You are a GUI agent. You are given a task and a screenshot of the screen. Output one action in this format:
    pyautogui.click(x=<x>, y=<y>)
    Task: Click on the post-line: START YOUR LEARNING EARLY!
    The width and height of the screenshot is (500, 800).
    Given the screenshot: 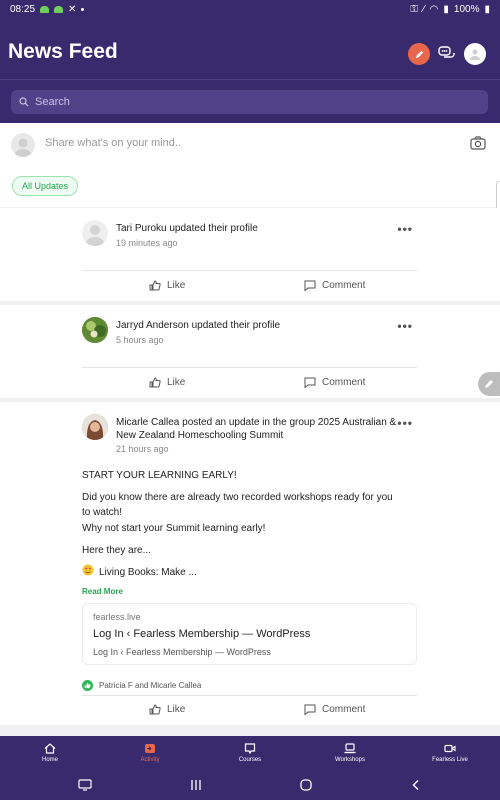 What is the action you would take?
    pyautogui.click(x=159, y=475)
    